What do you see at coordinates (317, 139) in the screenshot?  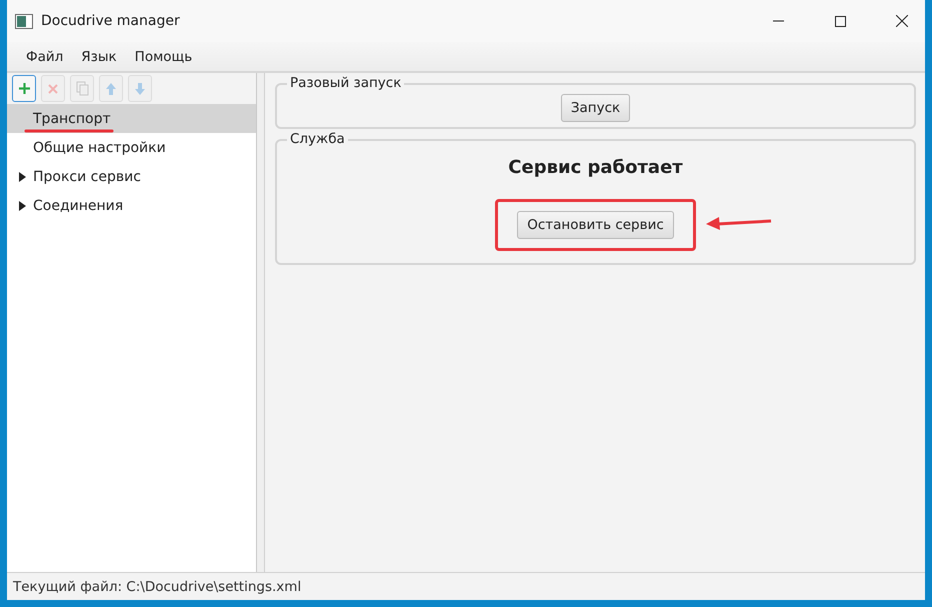 I see `group-title: Служба` at bounding box center [317, 139].